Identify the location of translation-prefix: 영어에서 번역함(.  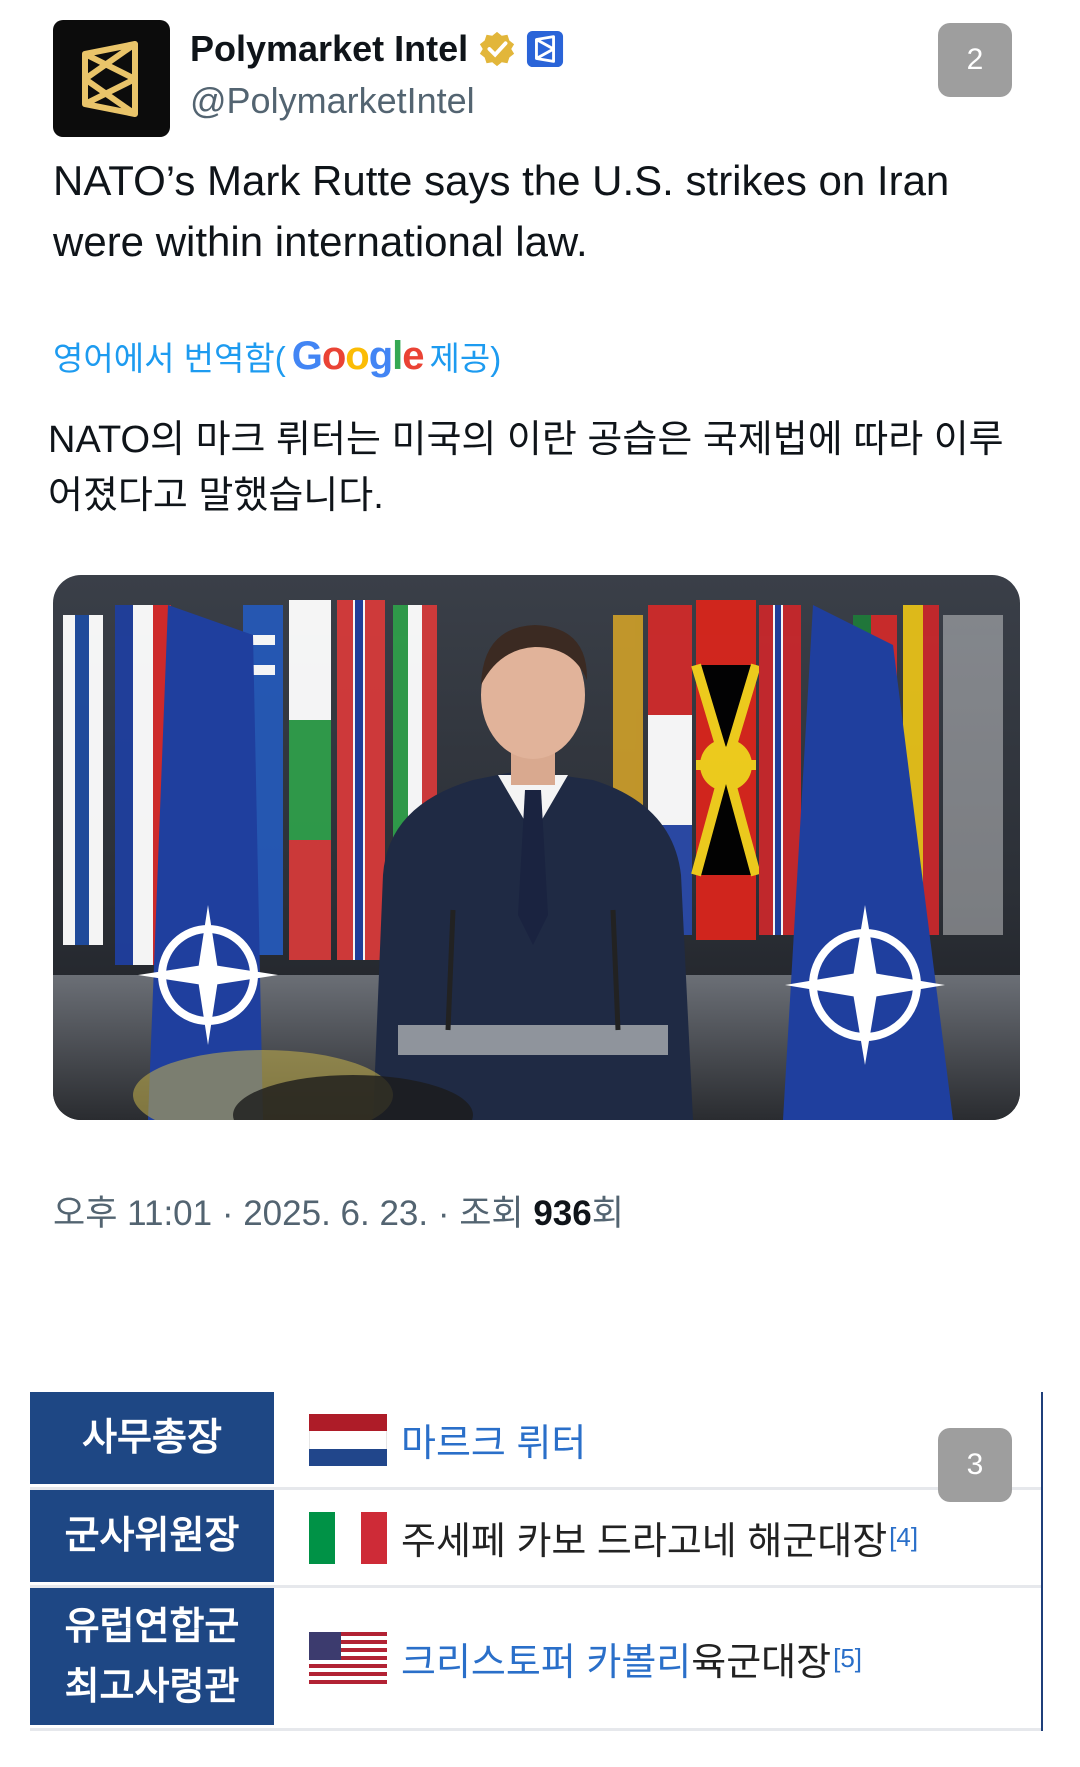
(169, 358).